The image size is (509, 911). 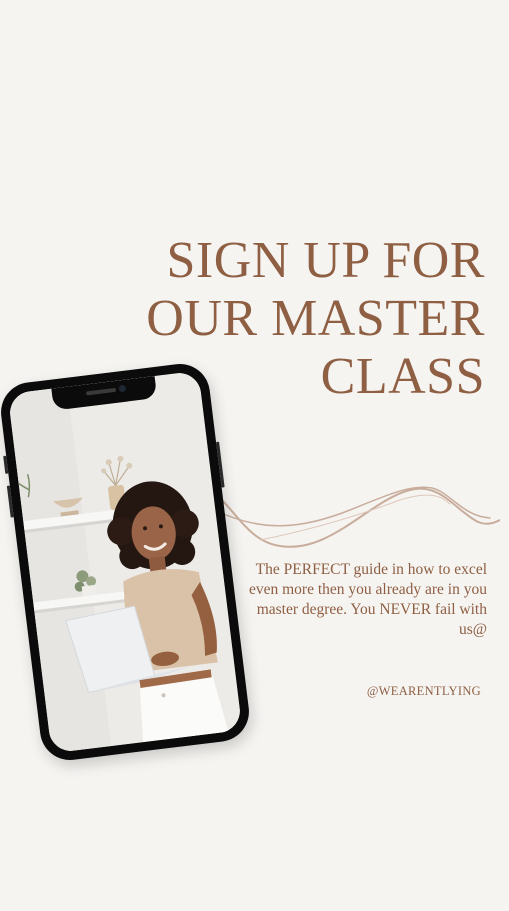 I want to click on social-handle: @WEARENTLYING, so click(x=423, y=691).